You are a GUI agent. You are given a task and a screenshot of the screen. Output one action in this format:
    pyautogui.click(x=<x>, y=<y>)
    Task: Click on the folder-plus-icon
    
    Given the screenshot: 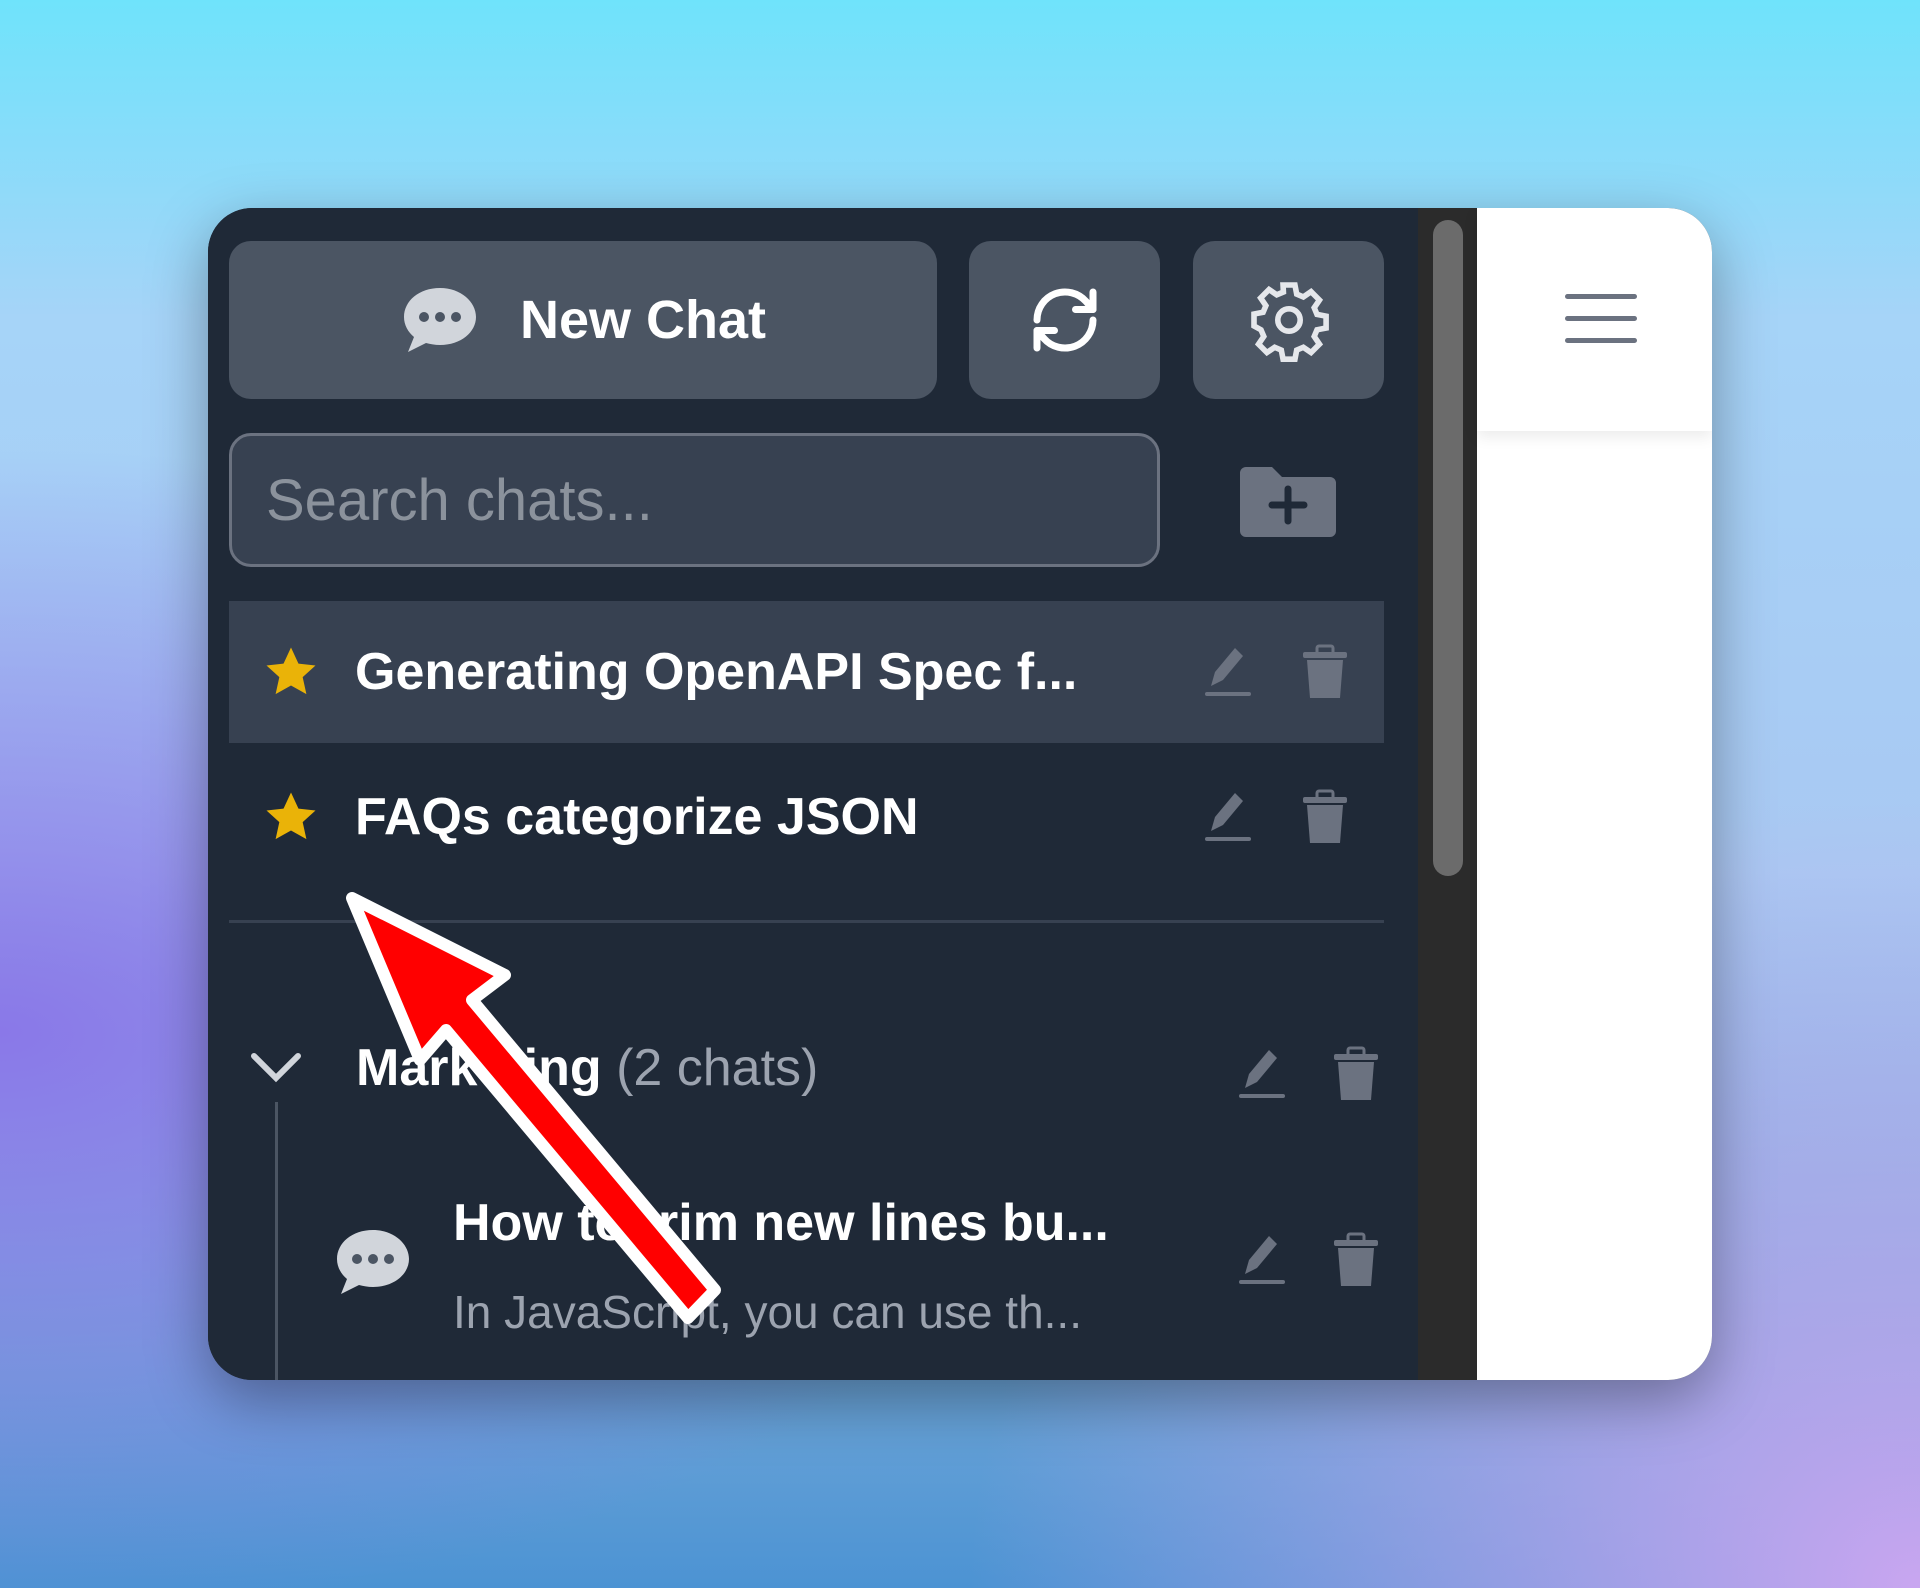 What is the action you would take?
    pyautogui.click(x=1288, y=501)
    